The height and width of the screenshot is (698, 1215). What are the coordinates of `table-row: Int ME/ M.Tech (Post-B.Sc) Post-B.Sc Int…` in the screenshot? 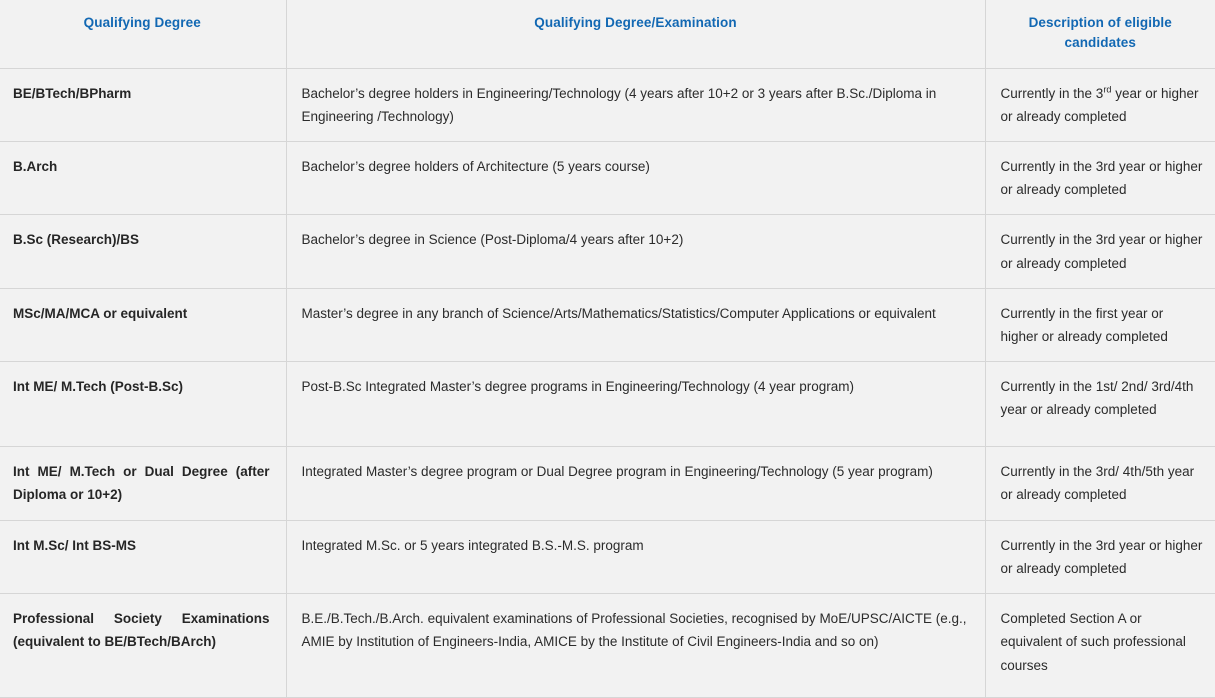 It's located at (607, 404).